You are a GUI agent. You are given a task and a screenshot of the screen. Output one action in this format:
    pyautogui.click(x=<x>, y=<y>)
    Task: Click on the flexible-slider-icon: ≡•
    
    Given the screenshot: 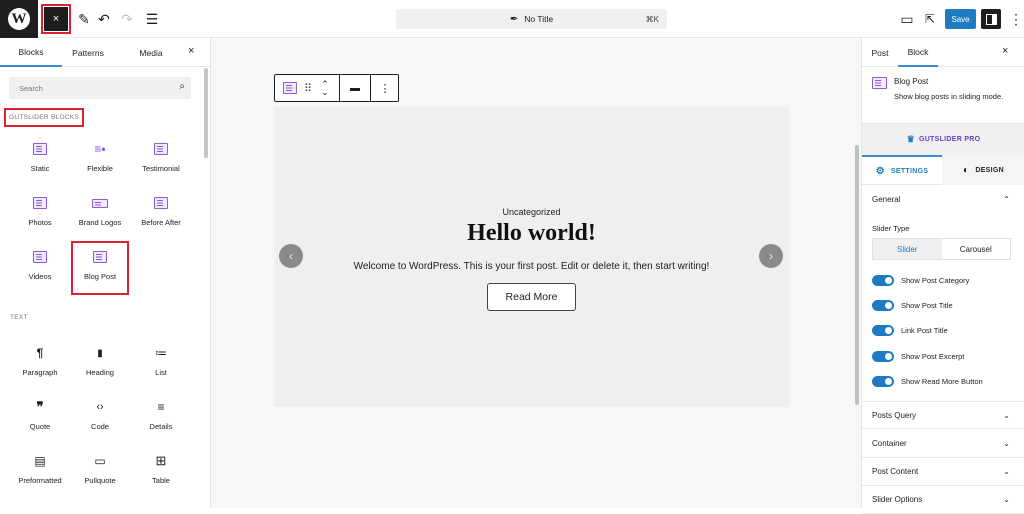 What is the action you would take?
    pyautogui.click(x=100, y=149)
    